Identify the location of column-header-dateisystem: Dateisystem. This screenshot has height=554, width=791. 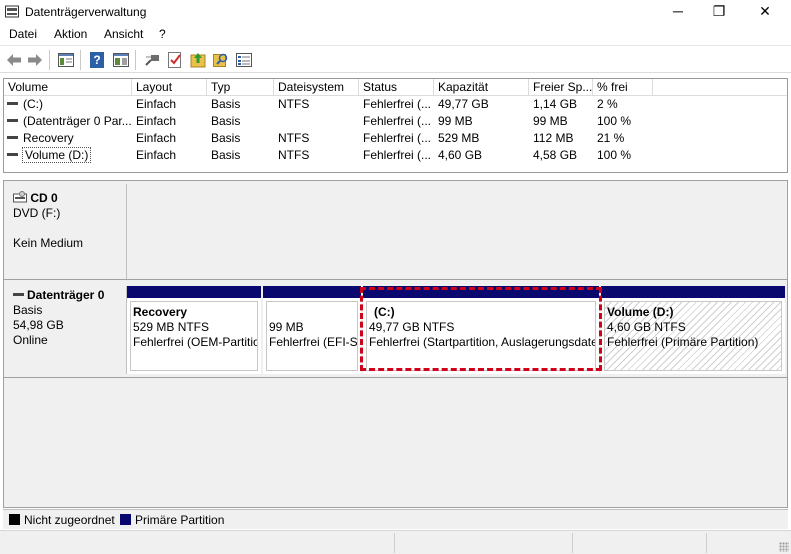
(316, 87).